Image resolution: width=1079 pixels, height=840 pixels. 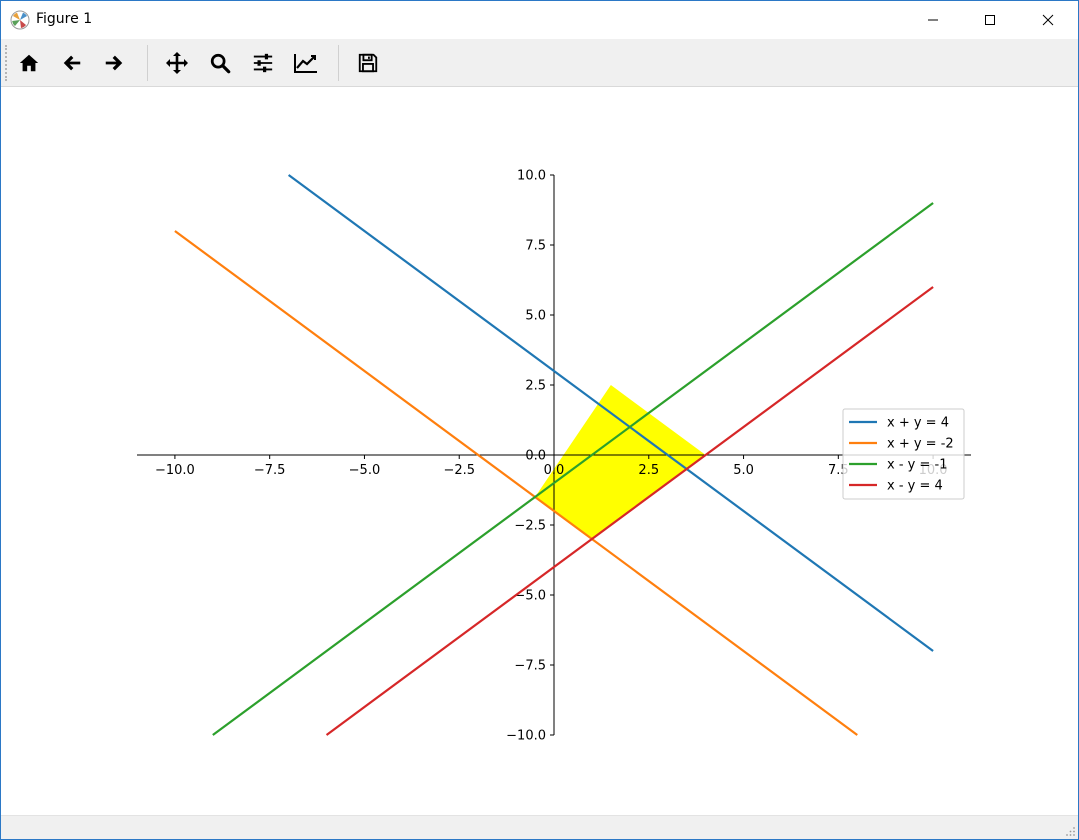 I want to click on y-tick-label: 10.0, so click(x=531, y=176).